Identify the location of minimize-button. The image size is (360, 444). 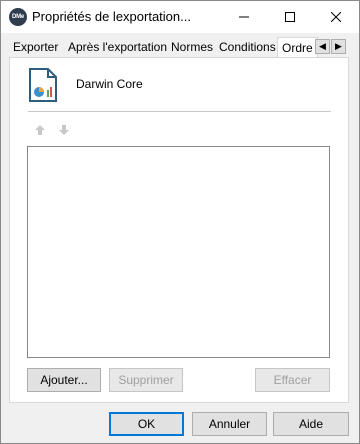
(244, 17).